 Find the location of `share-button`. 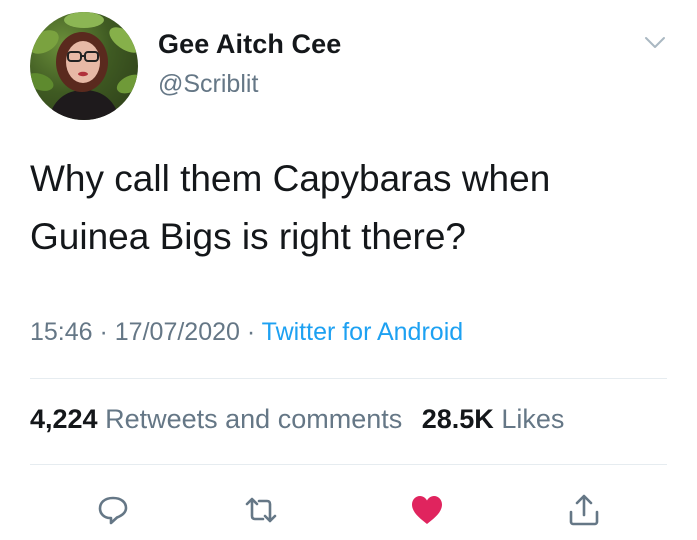

share-button is located at coordinates (584, 510).